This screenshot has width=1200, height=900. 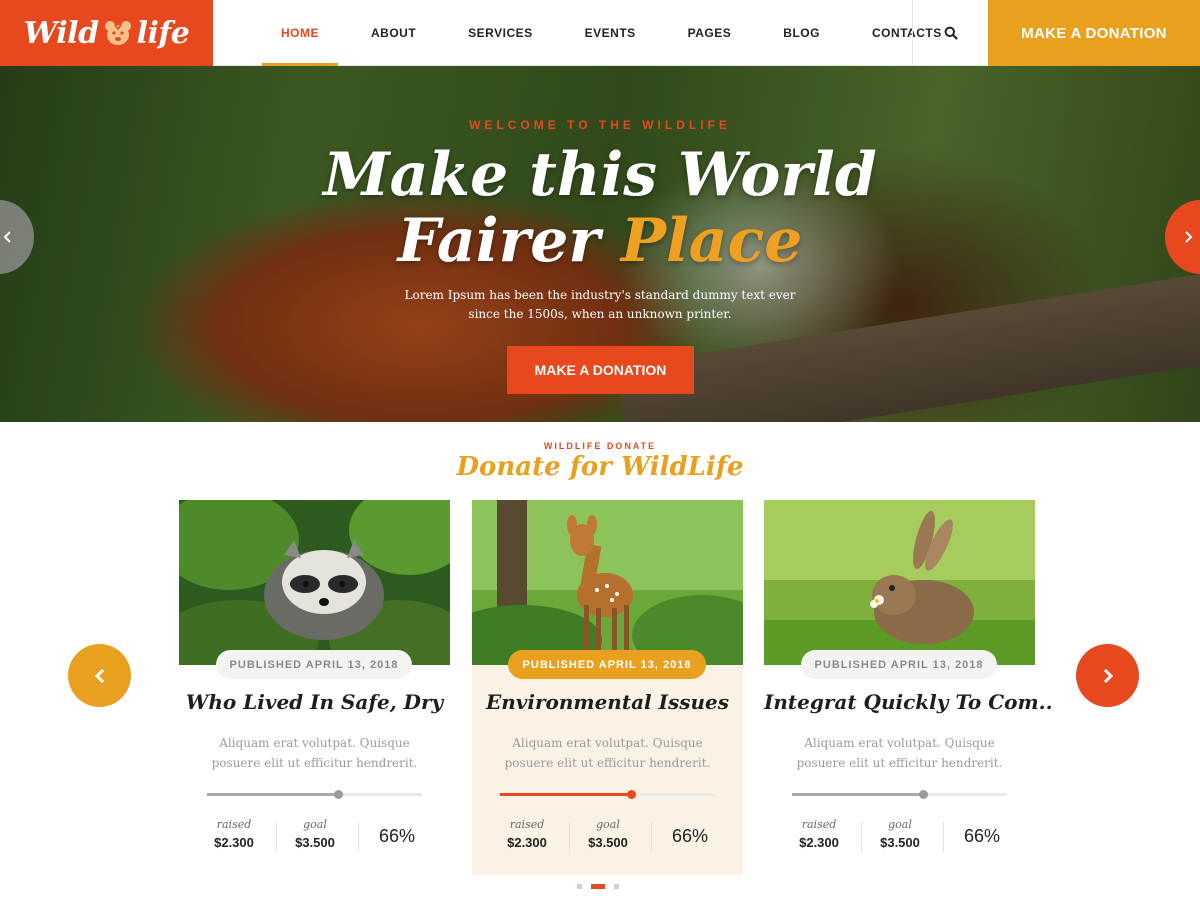 What do you see at coordinates (1094, 33) in the screenshot?
I see `header-donate-button: MAKE A DONATION` at bounding box center [1094, 33].